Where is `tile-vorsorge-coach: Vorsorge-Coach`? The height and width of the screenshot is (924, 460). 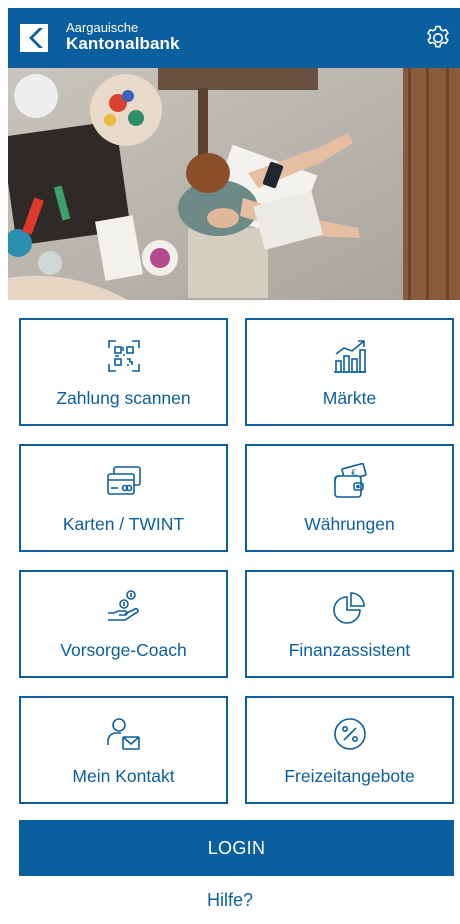
tile-vorsorge-coach: Vorsorge-Coach is located at coordinates (123, 624).